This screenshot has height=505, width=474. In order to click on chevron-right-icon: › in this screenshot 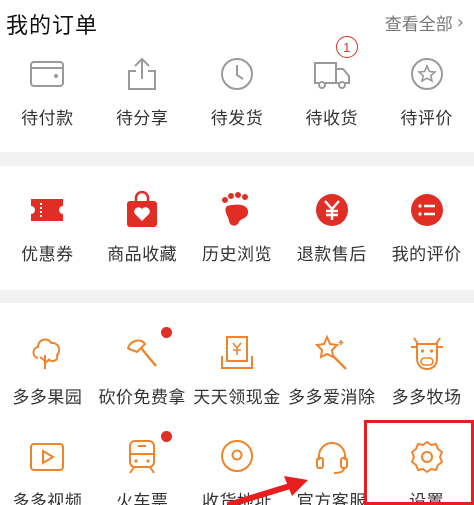, I will do `click(460, 22)`.